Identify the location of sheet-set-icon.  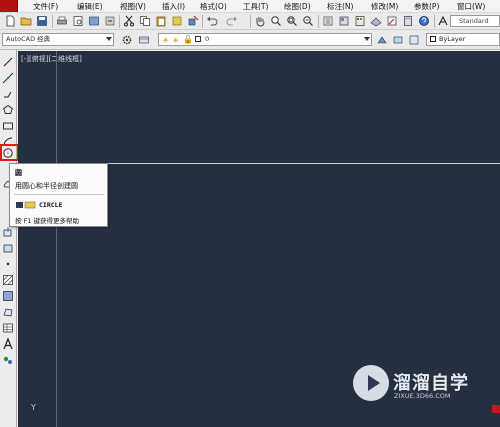
(376, 21).